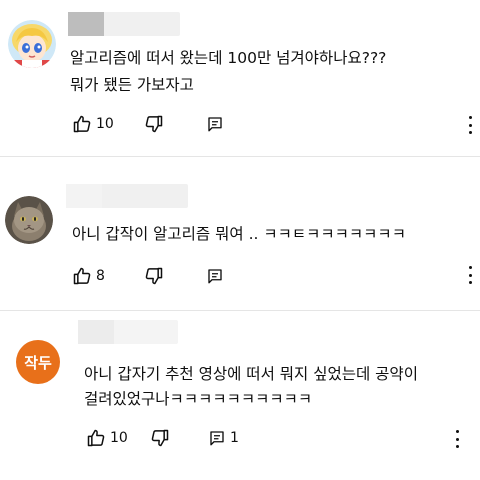  What do you see at coordinates (171, 438) in the screenshot?
I see `comment-actions: 10 1` at bounding box center [171, 438].